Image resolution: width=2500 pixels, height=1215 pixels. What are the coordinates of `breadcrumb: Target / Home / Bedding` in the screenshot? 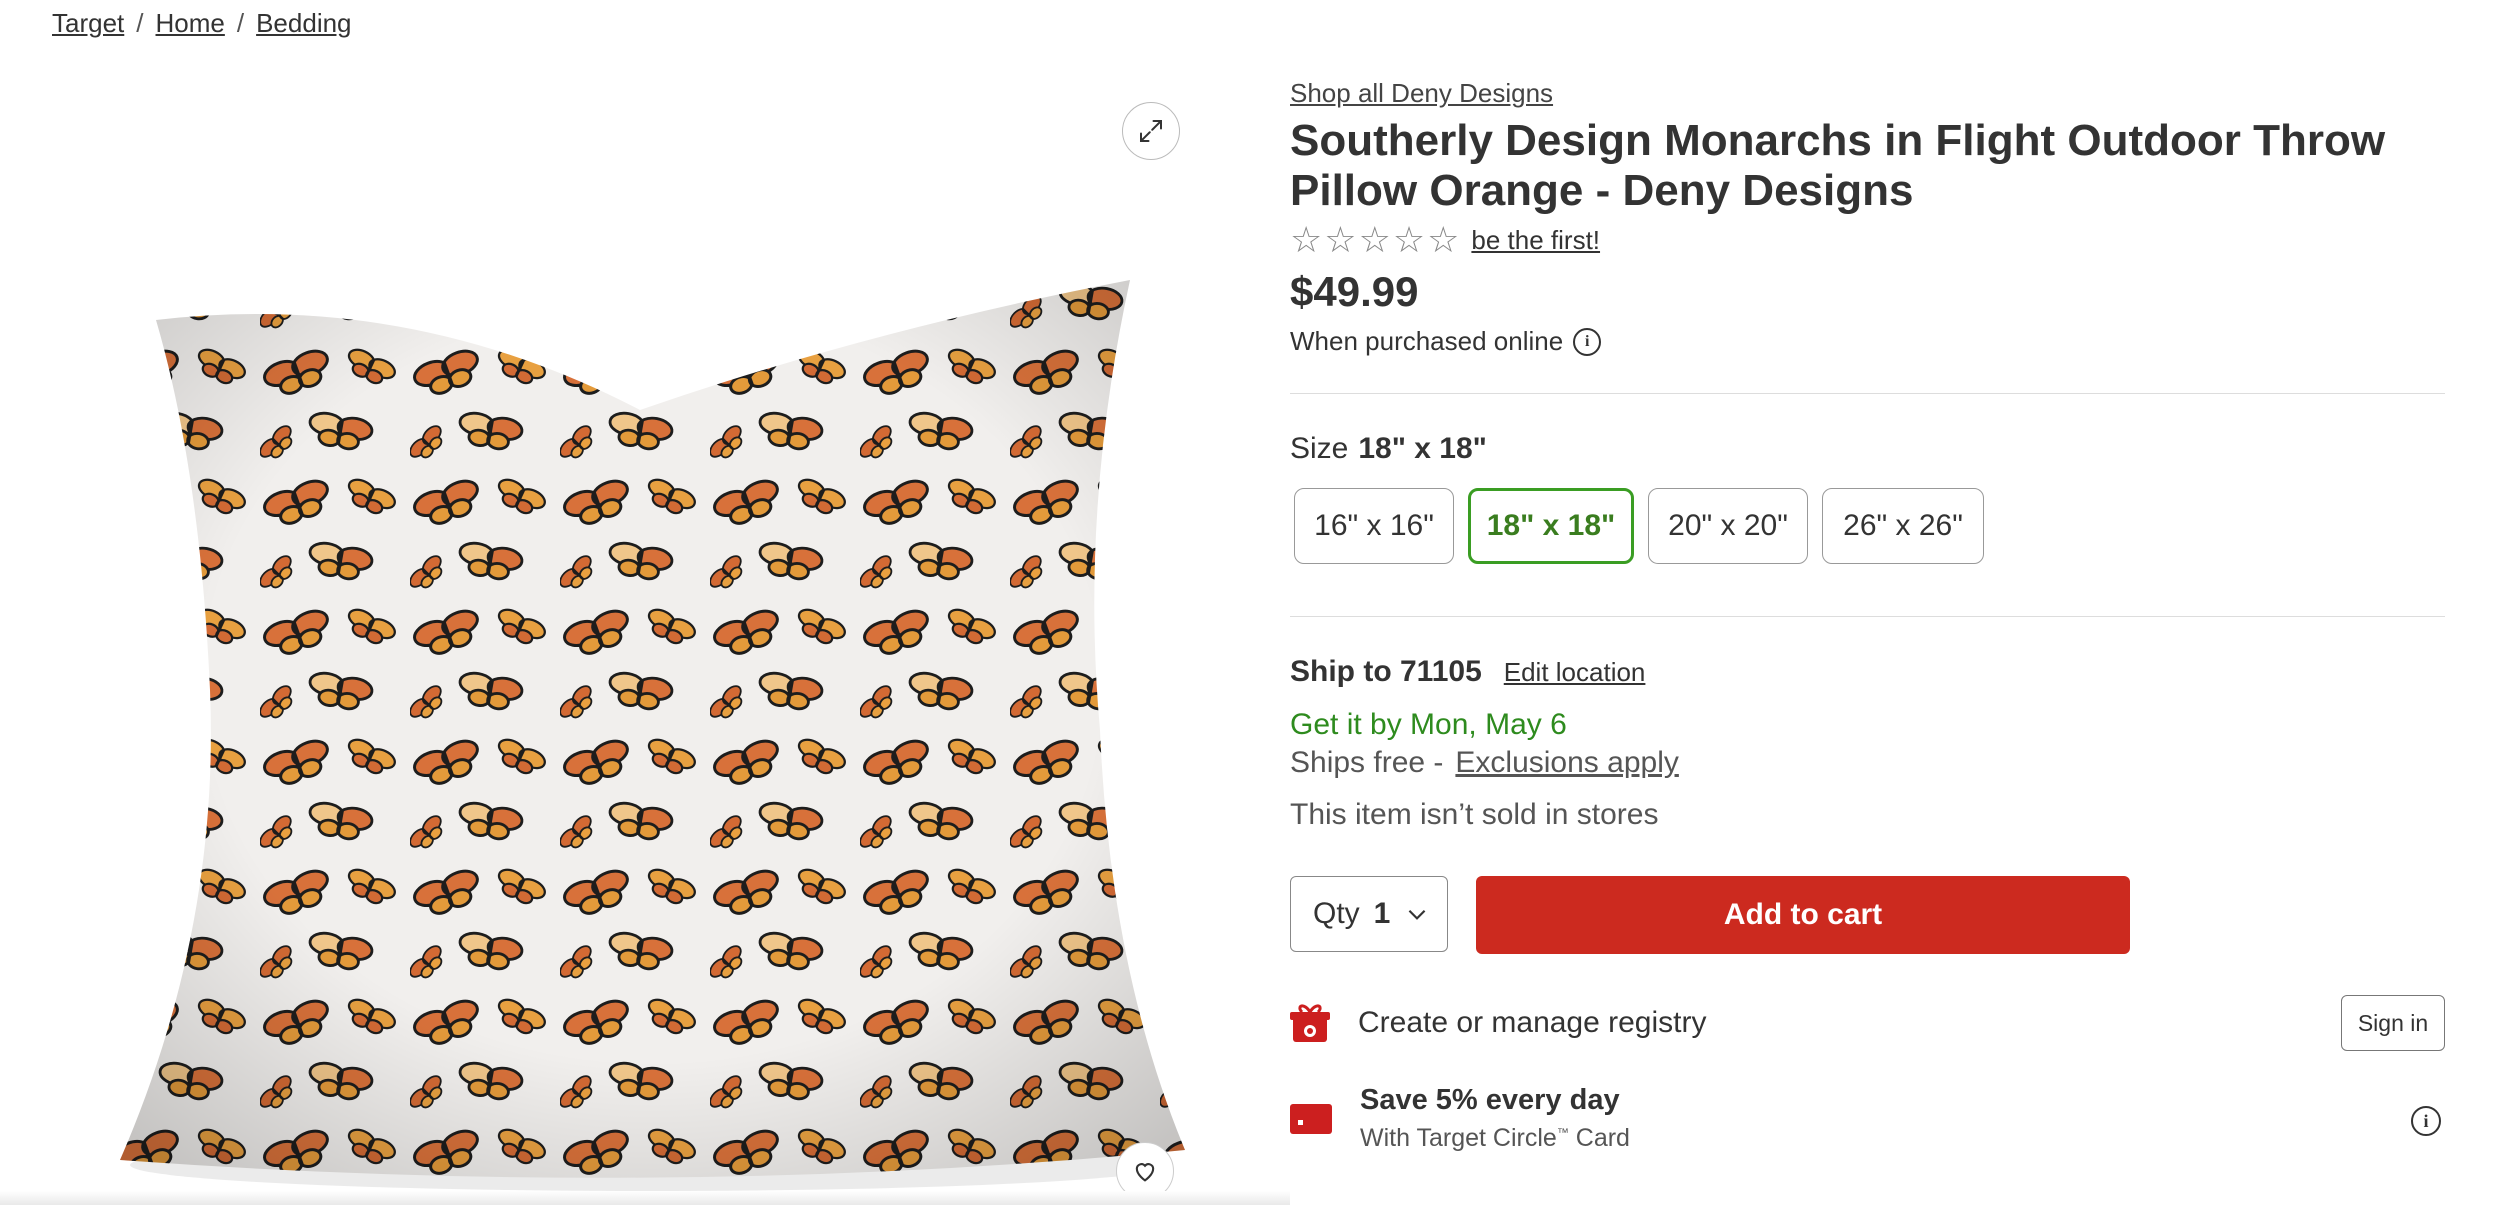 It's located at (202, 23).